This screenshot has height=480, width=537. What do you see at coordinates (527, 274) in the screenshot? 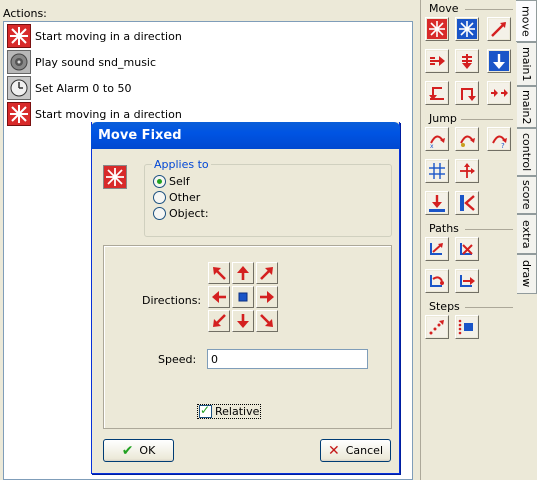
I see `tab-draw: draw` at bounding box center [527, 274].